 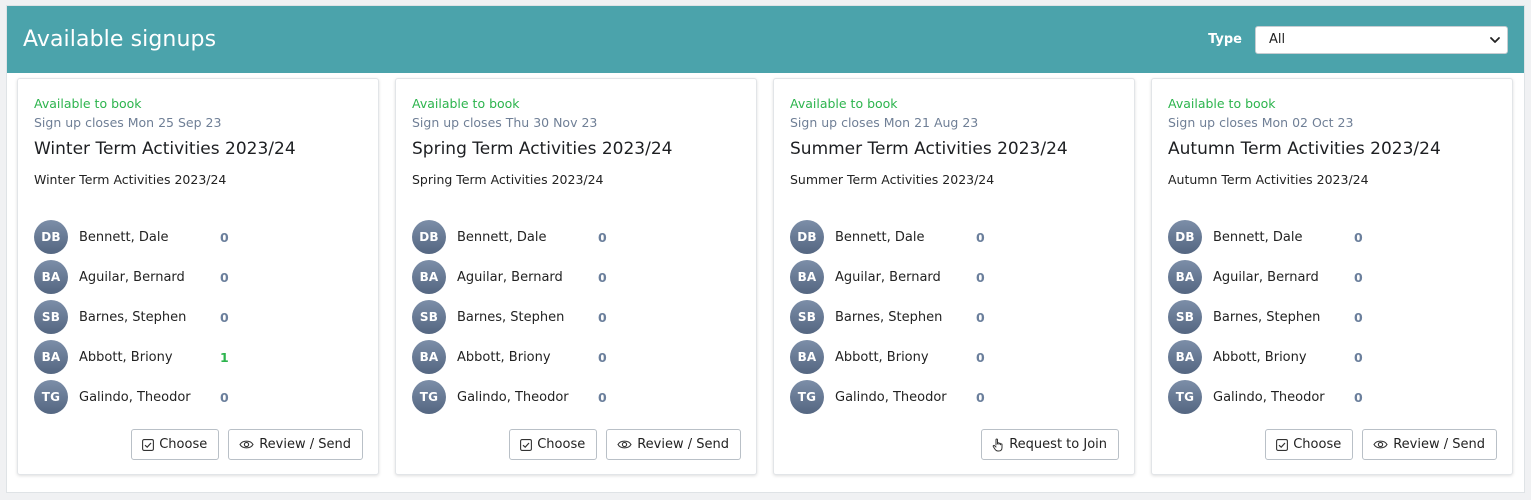 I want to click on page-header: Available signups Type All, so click(x=765, y=39).